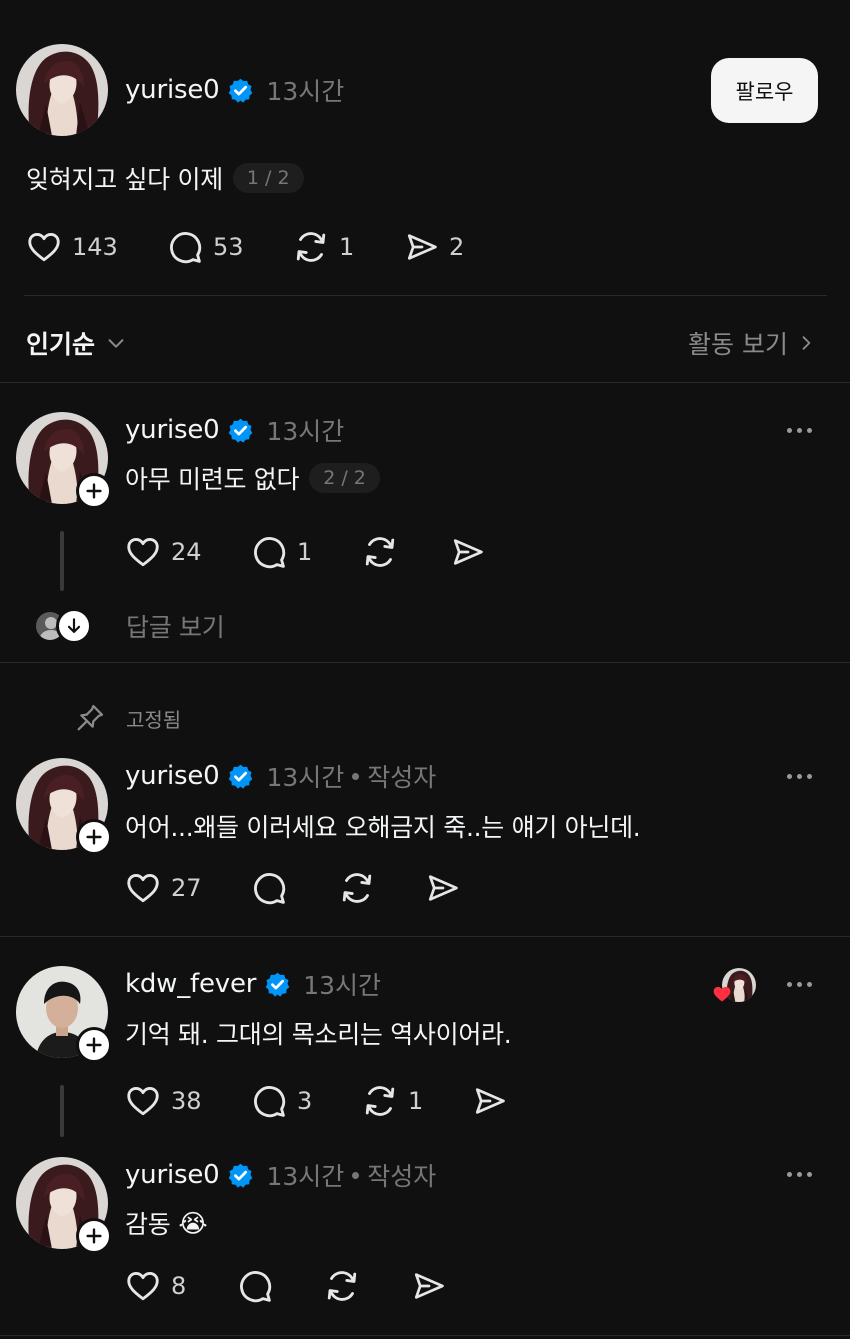 This screenshot has width=850, height=1339. What do you see at coordinates (179, 1286) in the screenshot?
I see `like-count: 8` at bounding box center [179, 1286].